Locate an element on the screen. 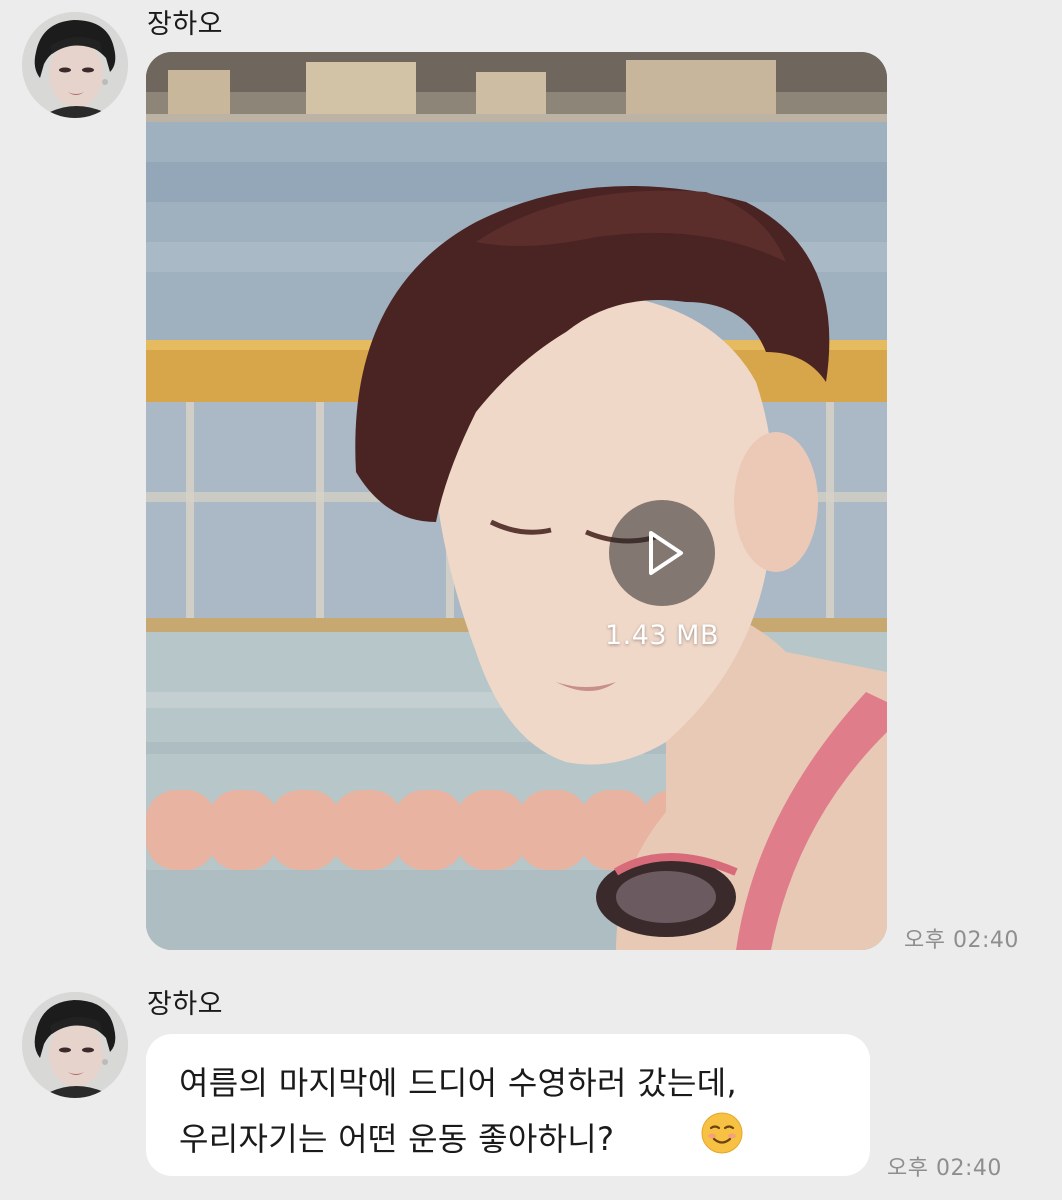 Image resolution: width=1062 pixels, height=1200 pixels. play-button is located at coordinates (662, 553).